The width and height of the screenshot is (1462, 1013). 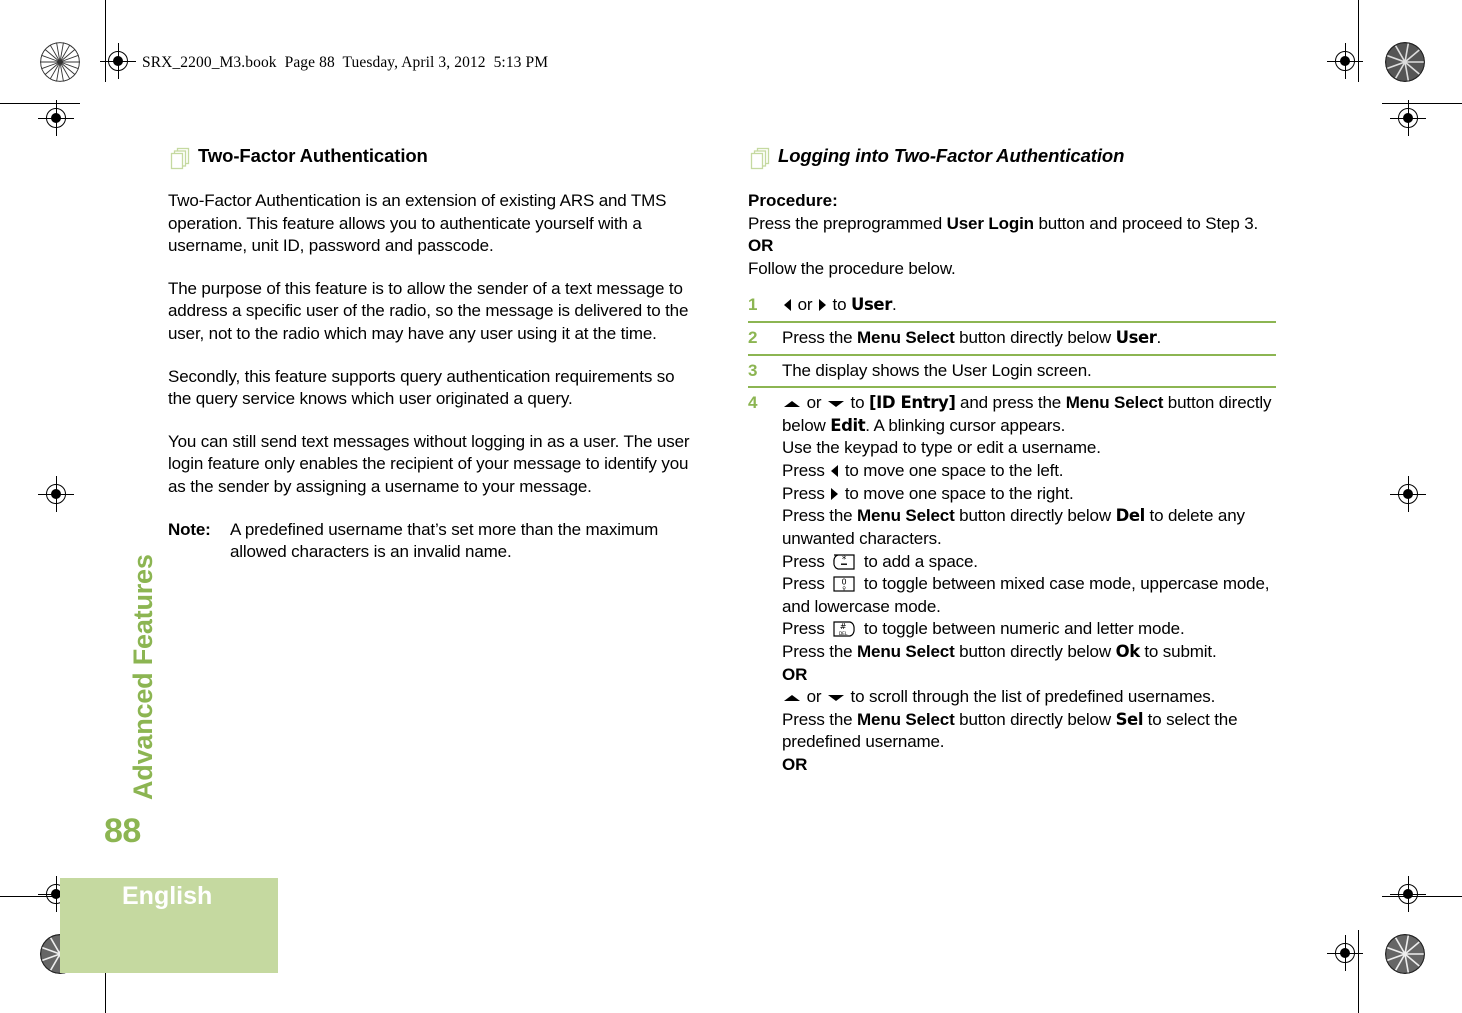 What do you see at coordinates (918, 561) in the screenshot?
I see `step-text: to add a space.` at bounding box center [918, 561].